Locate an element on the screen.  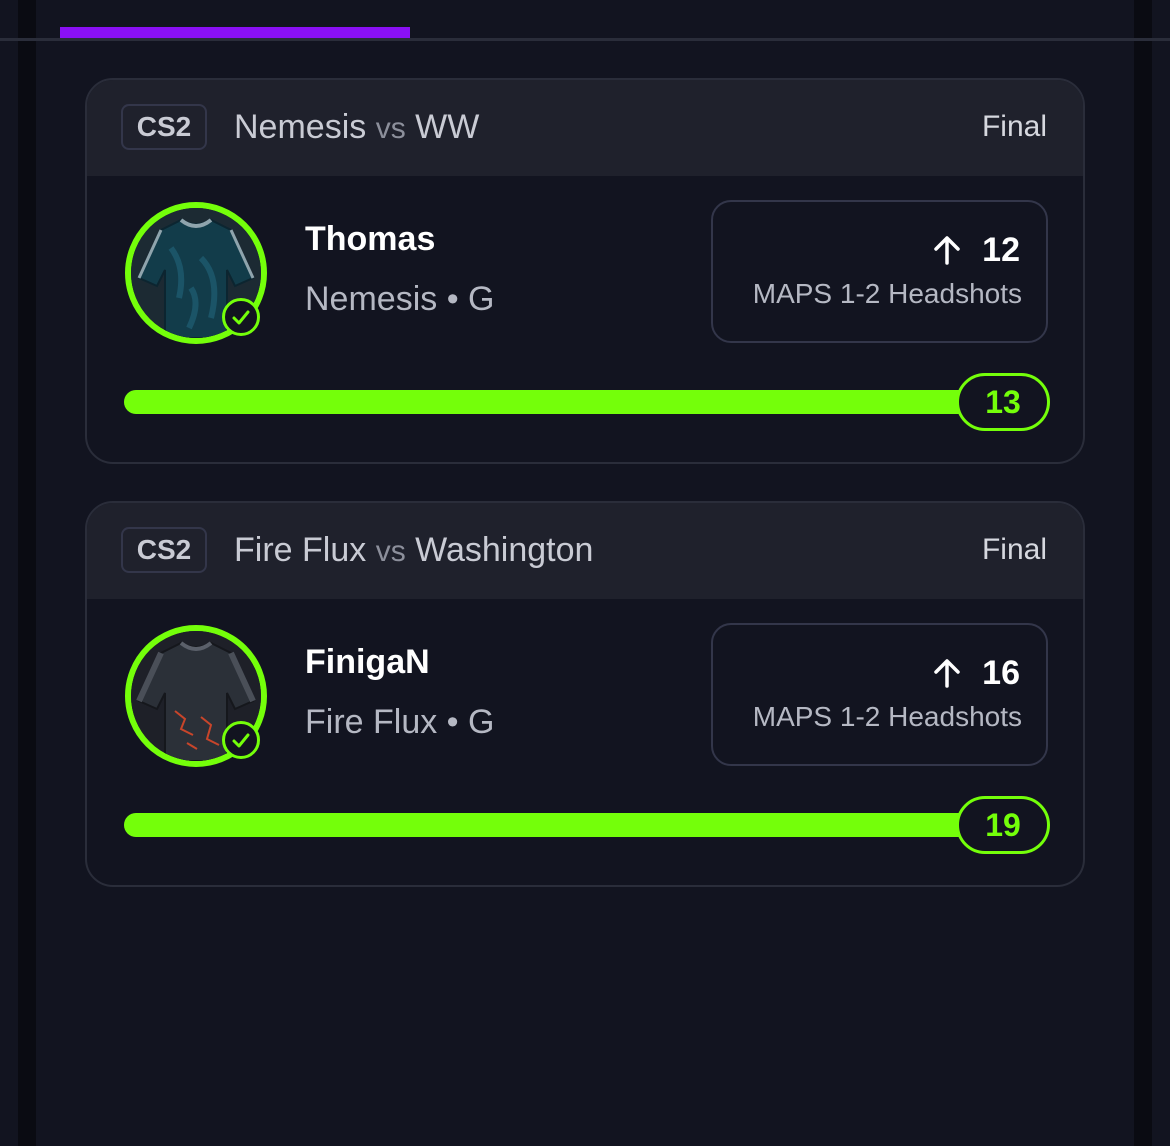
right-edge is located at coordinates (1143, 573).